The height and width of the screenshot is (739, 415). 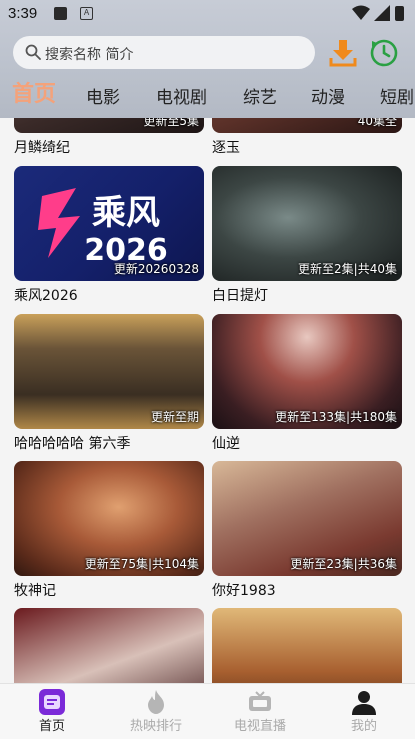 What do you see at coordinates (42, 148) in the screenshot?
I see `video-title: 月鳞绮纪` at bounding box center [42, 148].